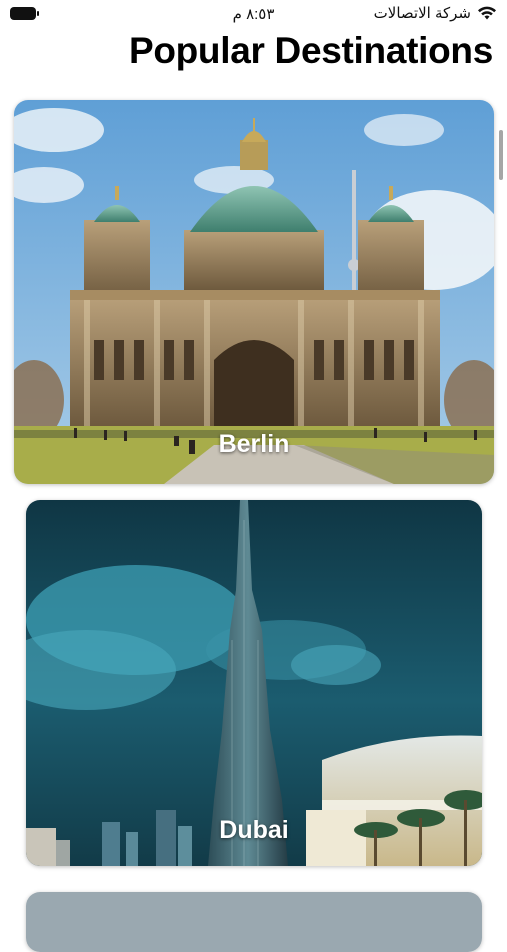 Image resolution: width=507 pixels, height=952 pixels. I want to click on status-bar: ٨:٥٣ م شركة الاتصالات, so click(253, 14).